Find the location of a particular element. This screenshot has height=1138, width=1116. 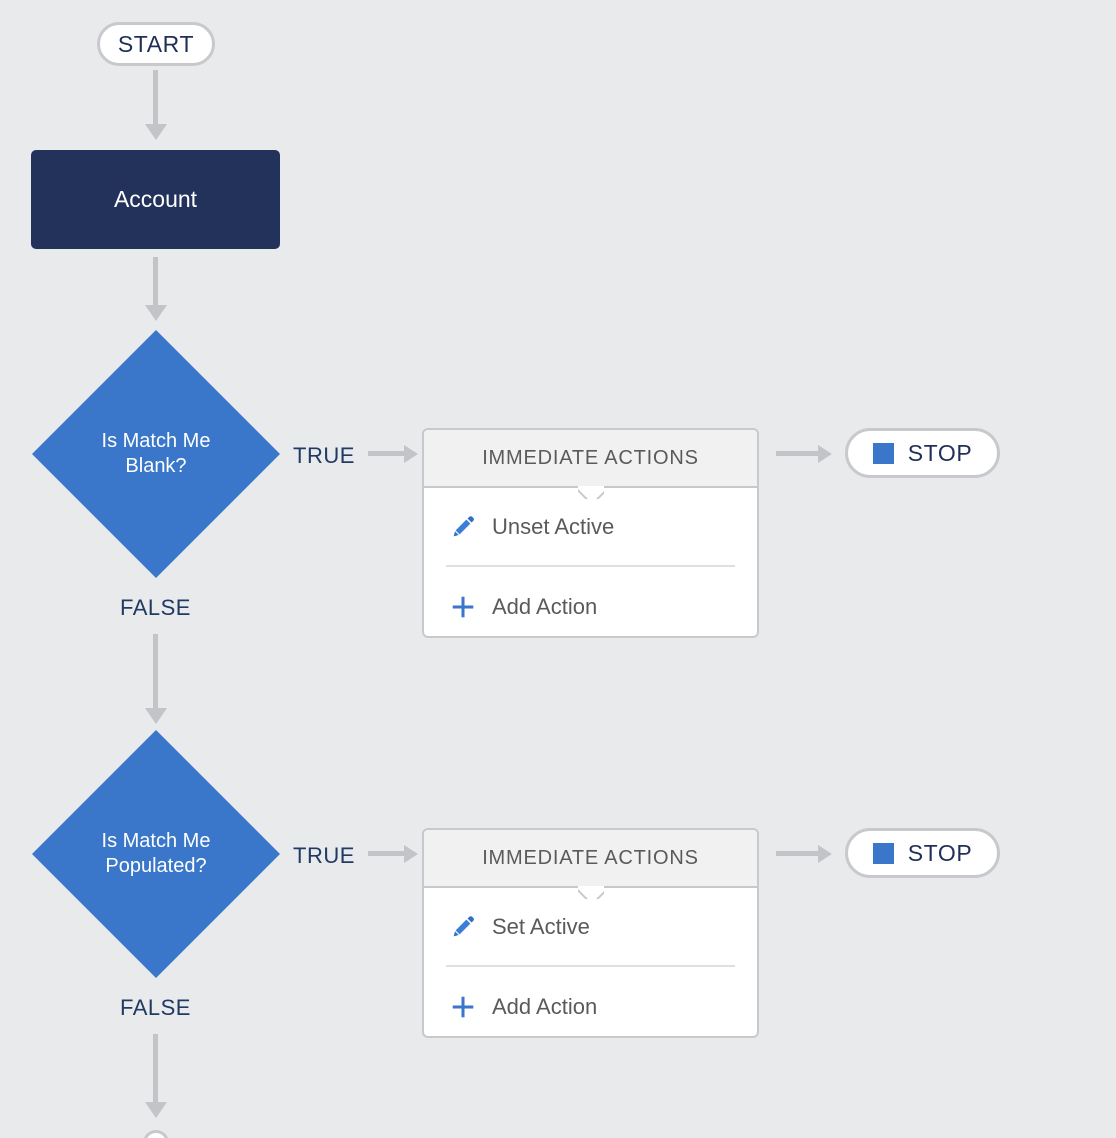

action-row-set-active: Set Active is located at coordinates (590, 927).